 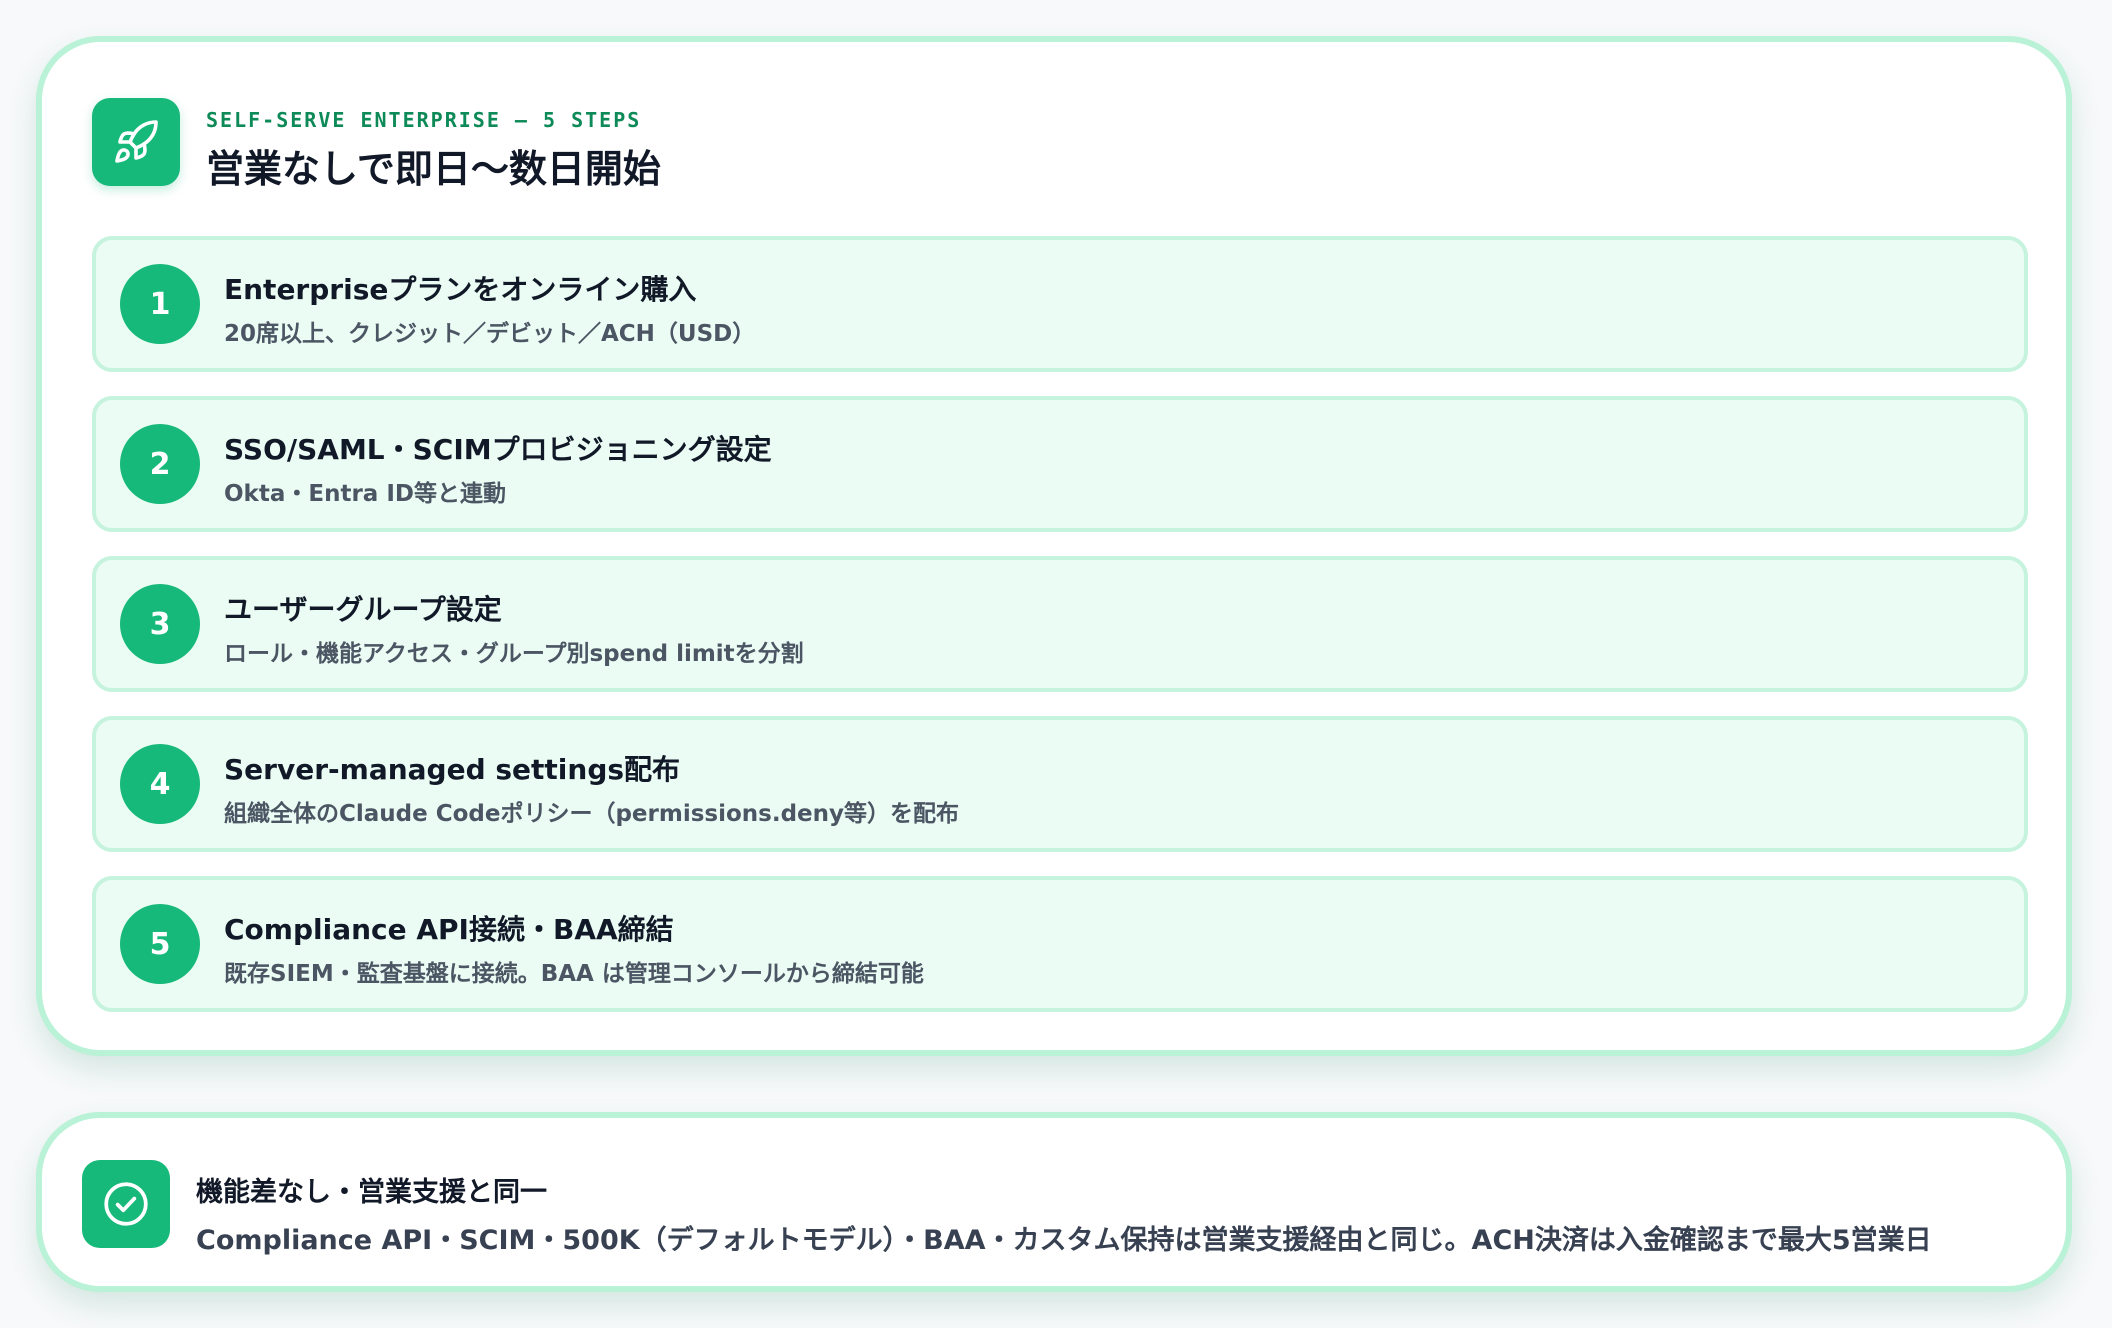 I want to click on step-number-badge: 1, so click(x=160, y=304).